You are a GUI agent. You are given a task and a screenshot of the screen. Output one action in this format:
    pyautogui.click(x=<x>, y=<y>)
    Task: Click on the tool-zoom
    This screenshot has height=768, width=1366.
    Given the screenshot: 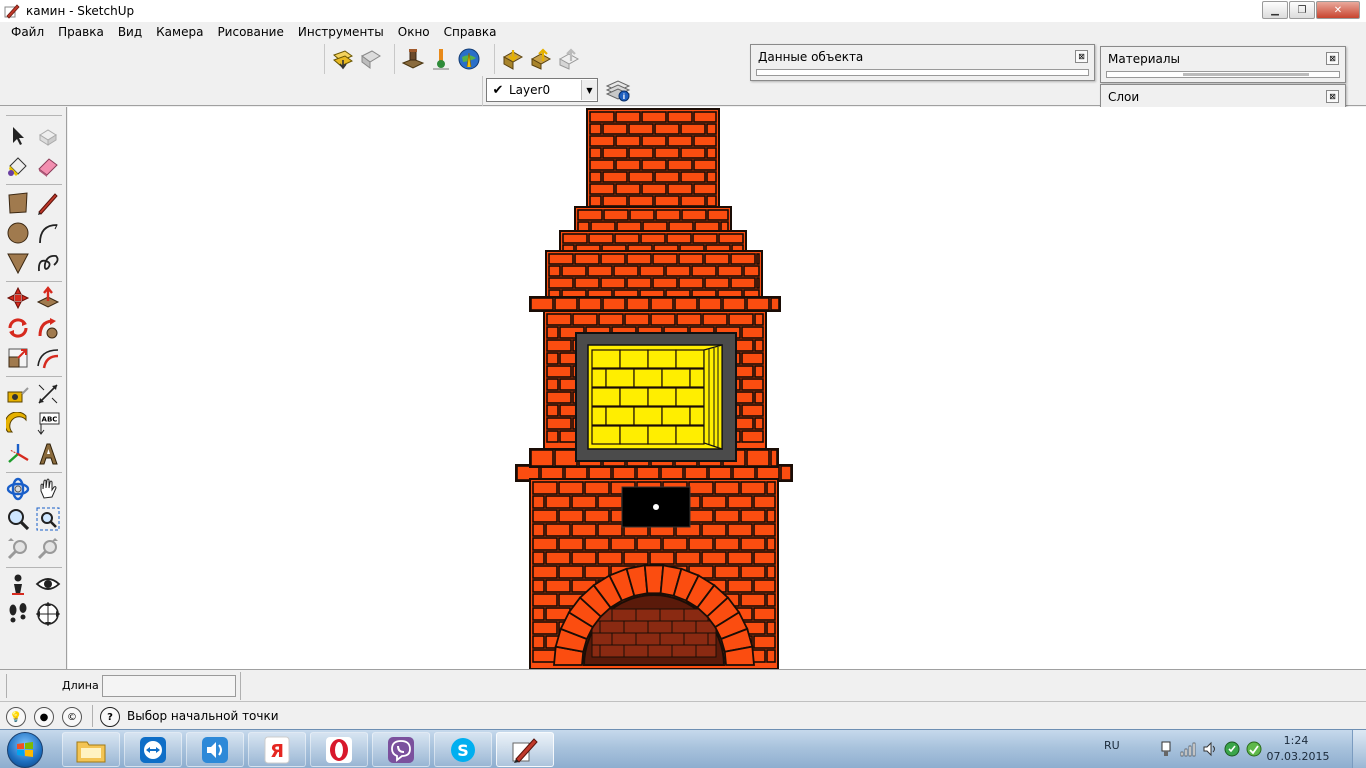 What is the action you would take?
    pyautogui.click(x=18, y=519)
    